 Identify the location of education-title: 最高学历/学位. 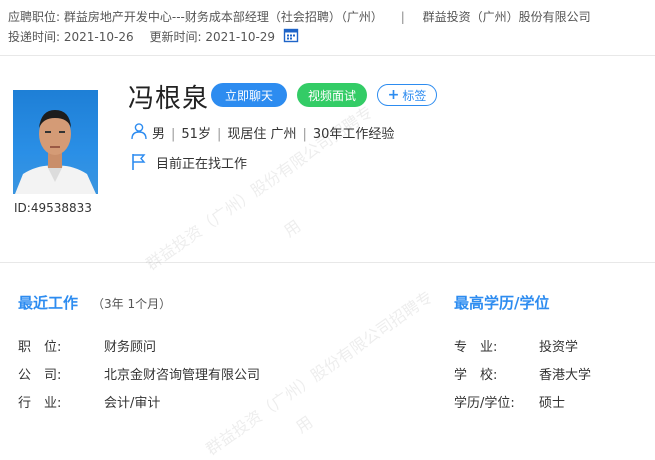
(502, 303).